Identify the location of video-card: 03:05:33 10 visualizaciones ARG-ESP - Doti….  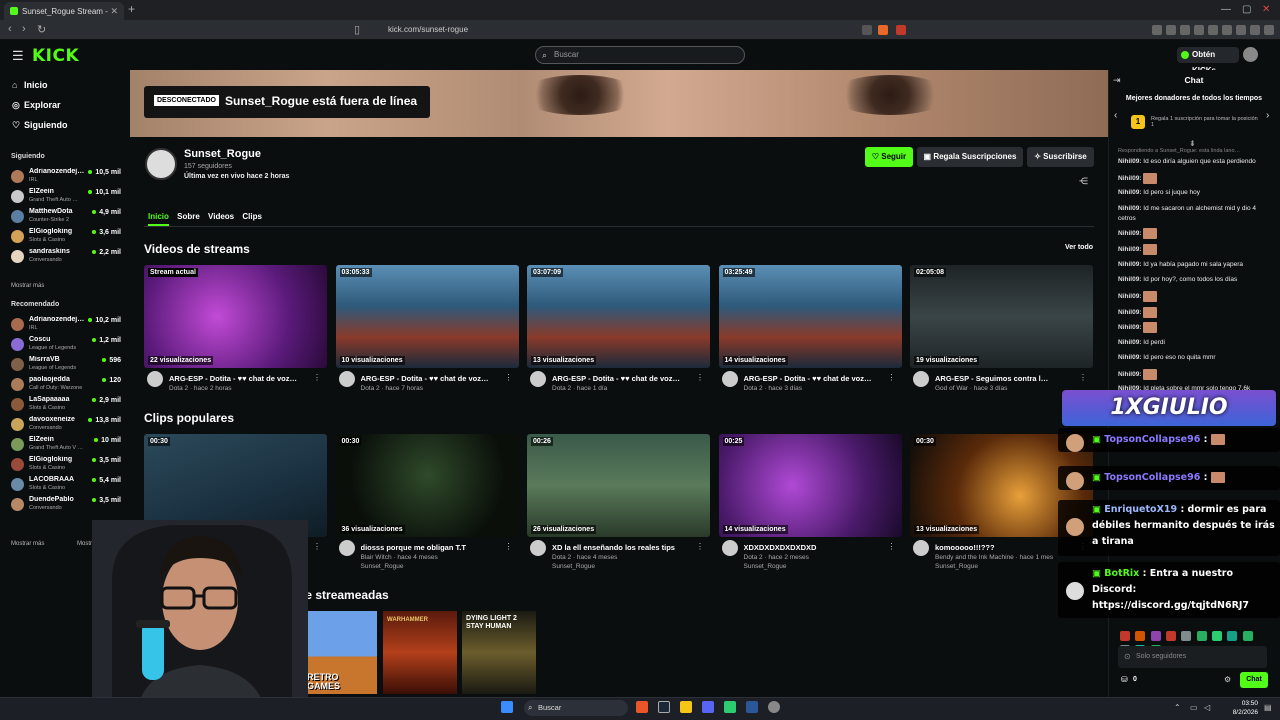
(427, 328).